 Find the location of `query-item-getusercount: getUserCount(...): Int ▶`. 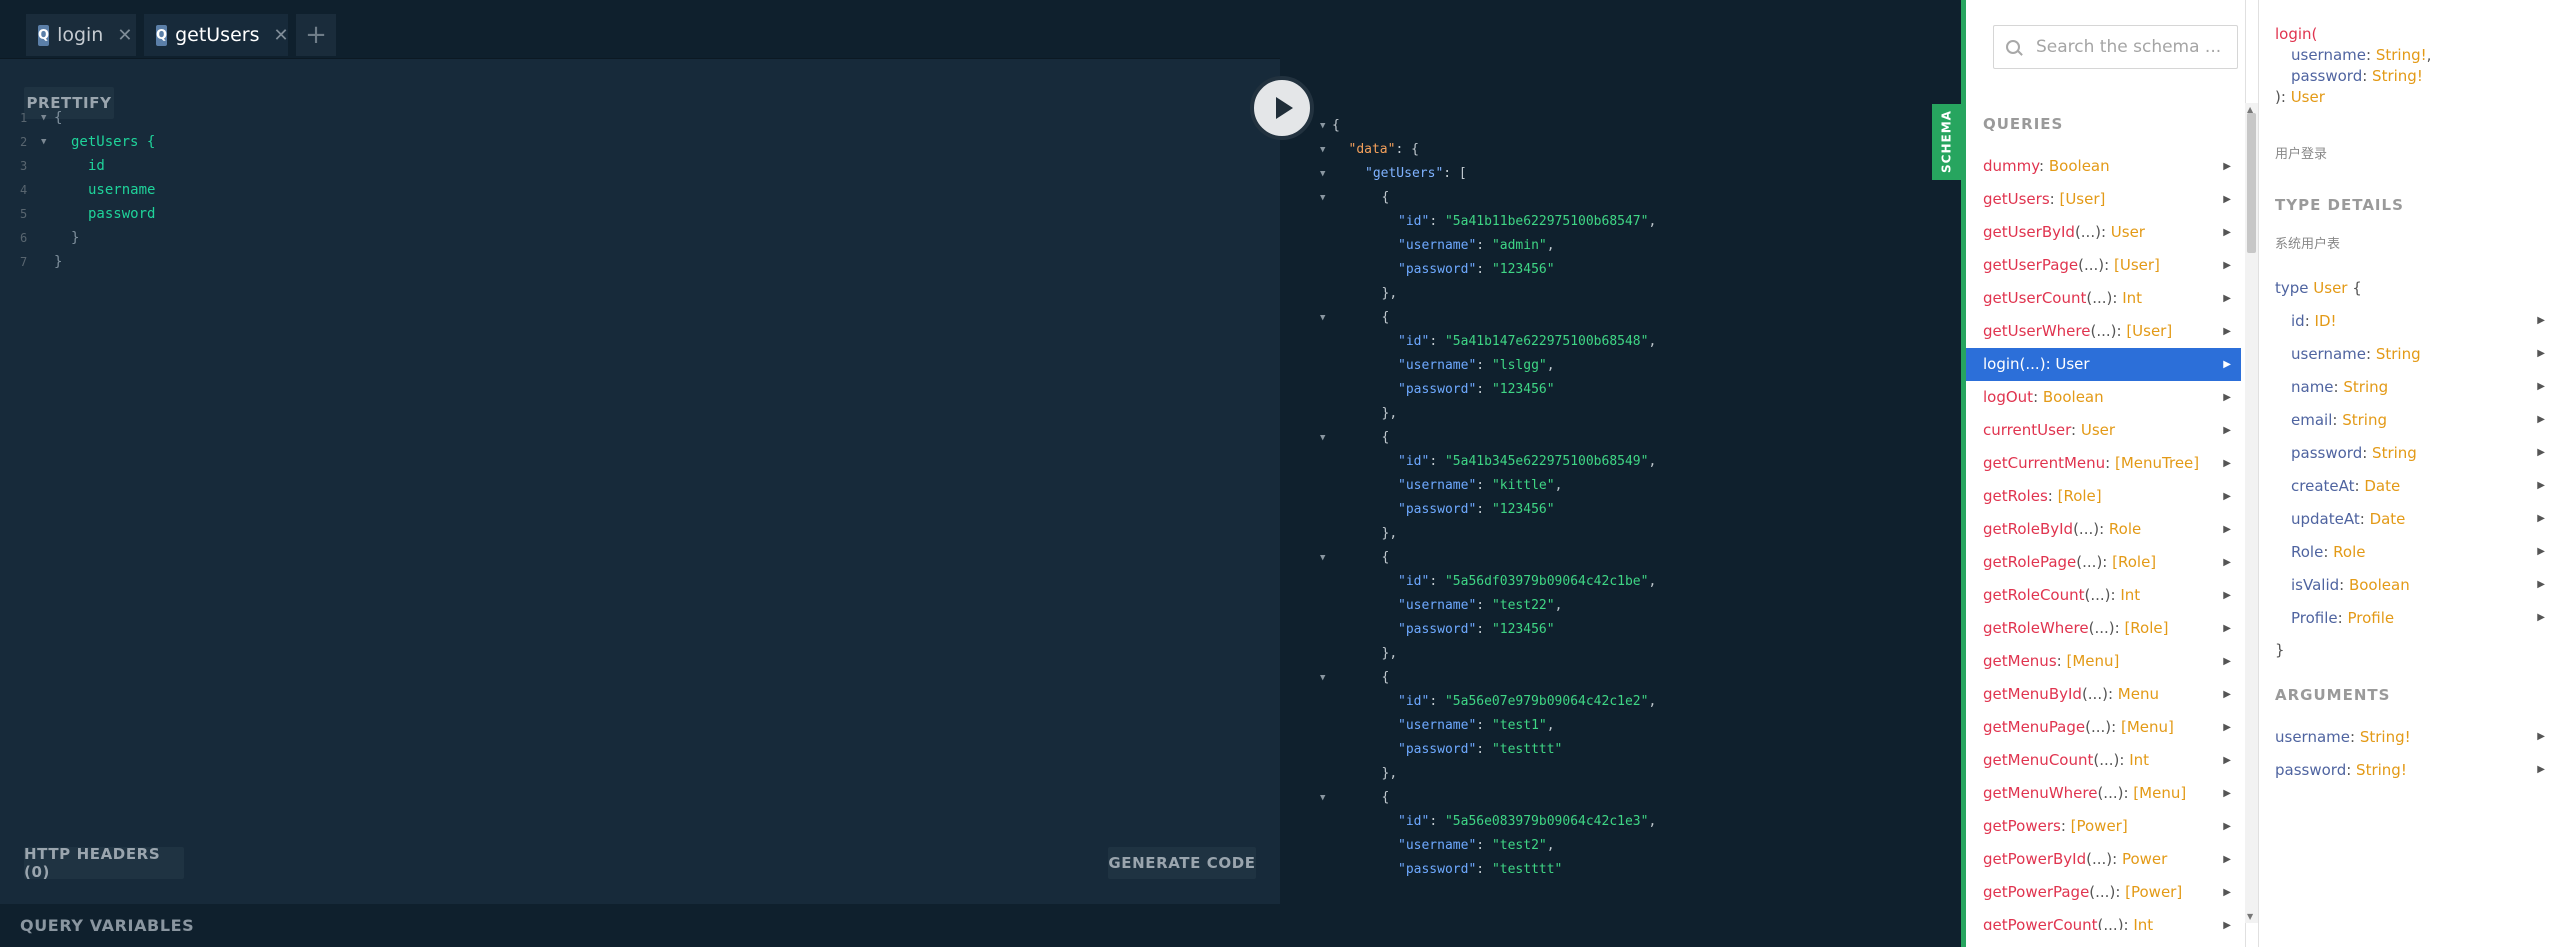

query-item-getusercount: getUserCount(...): Int ▶ is located at coordinates (2103, 298).